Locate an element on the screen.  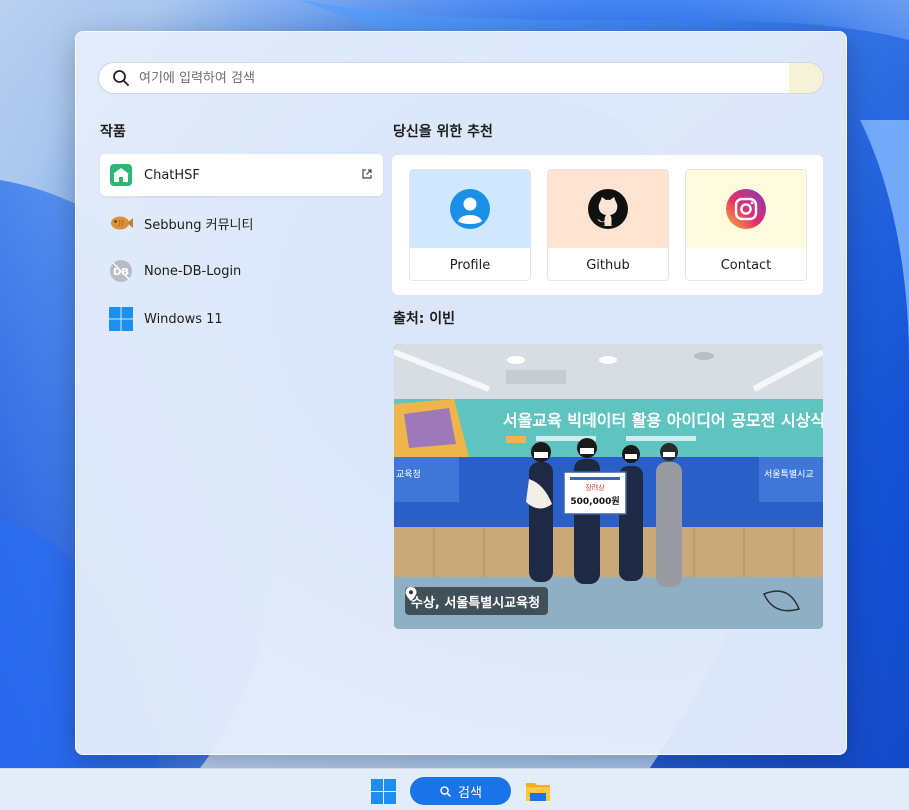
photo-caption: 수상, 서울특별시교육청 is located at coordinates (477, 601).